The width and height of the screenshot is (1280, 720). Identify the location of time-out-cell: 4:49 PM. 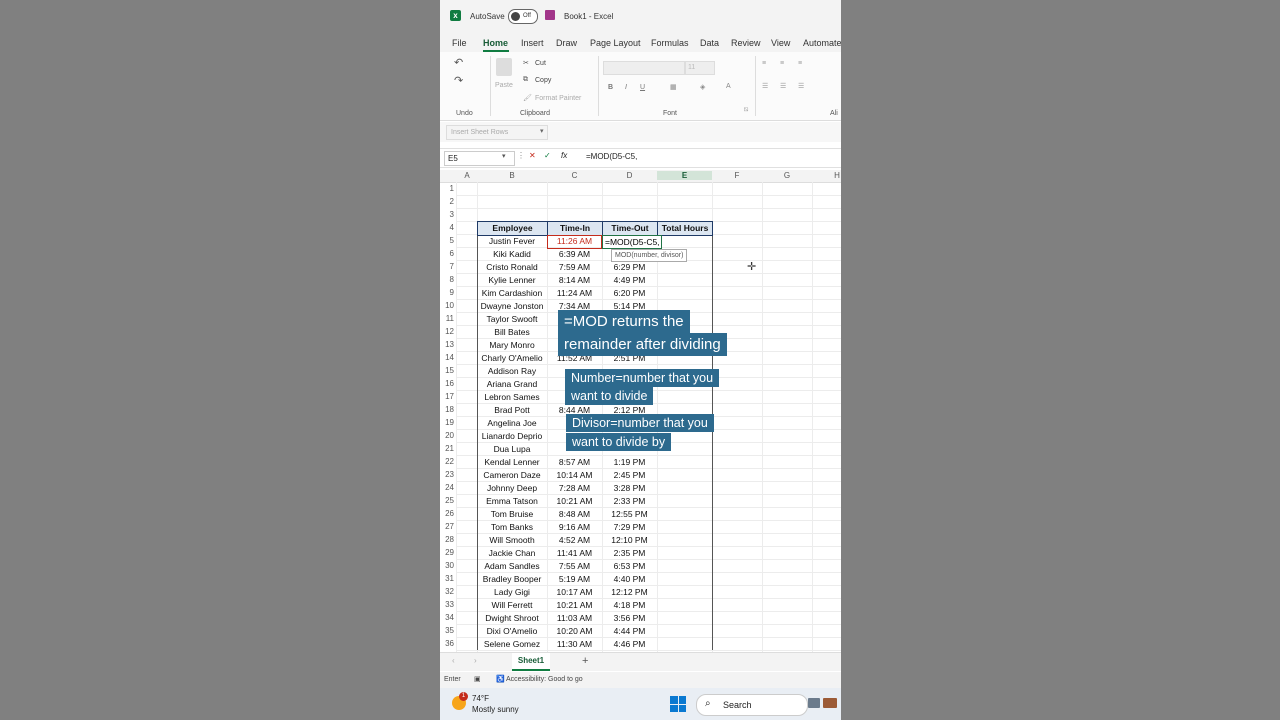
(629, 280).